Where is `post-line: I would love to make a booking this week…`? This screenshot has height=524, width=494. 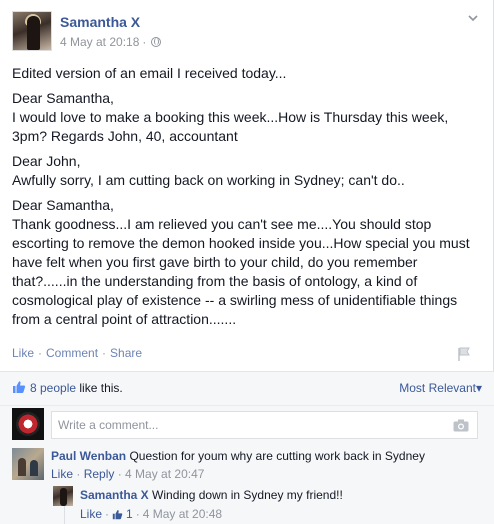
post-line: I would love to make a booking this week… is located at coordinates (230, 117).